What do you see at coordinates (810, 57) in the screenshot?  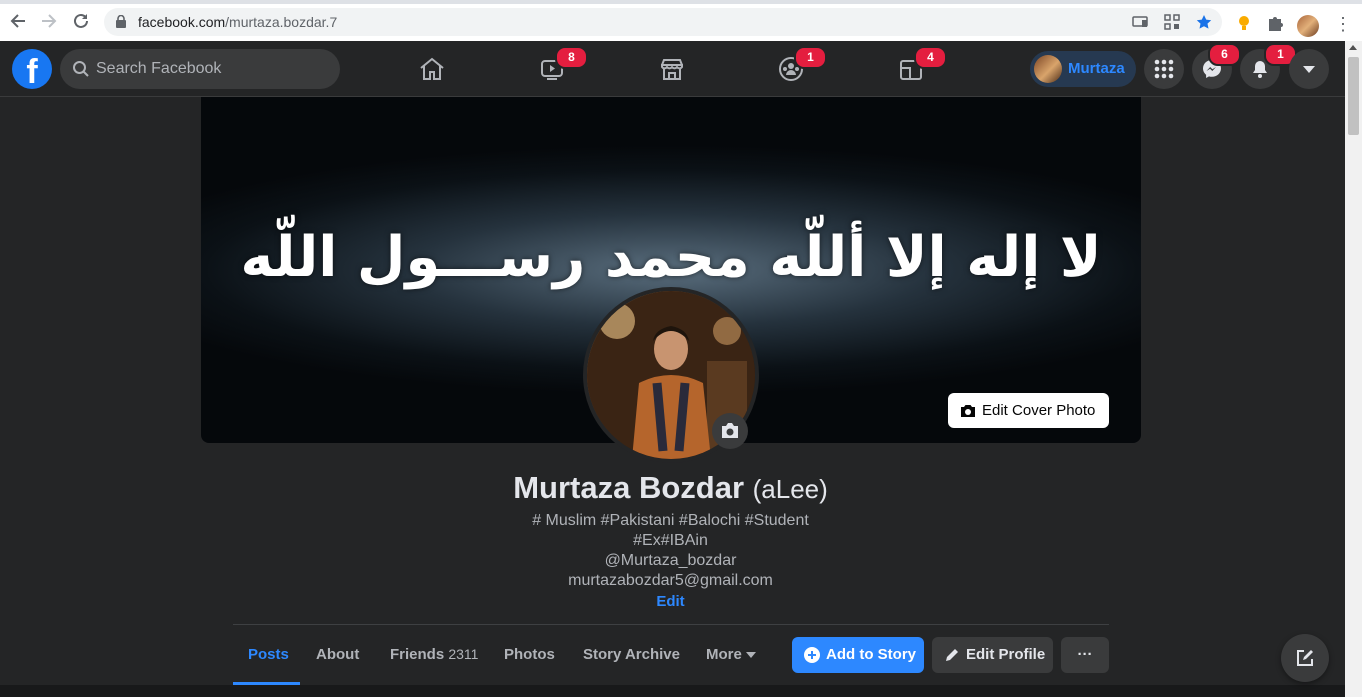 I see `groups-badge: 1` at bounding box center [810, 57].